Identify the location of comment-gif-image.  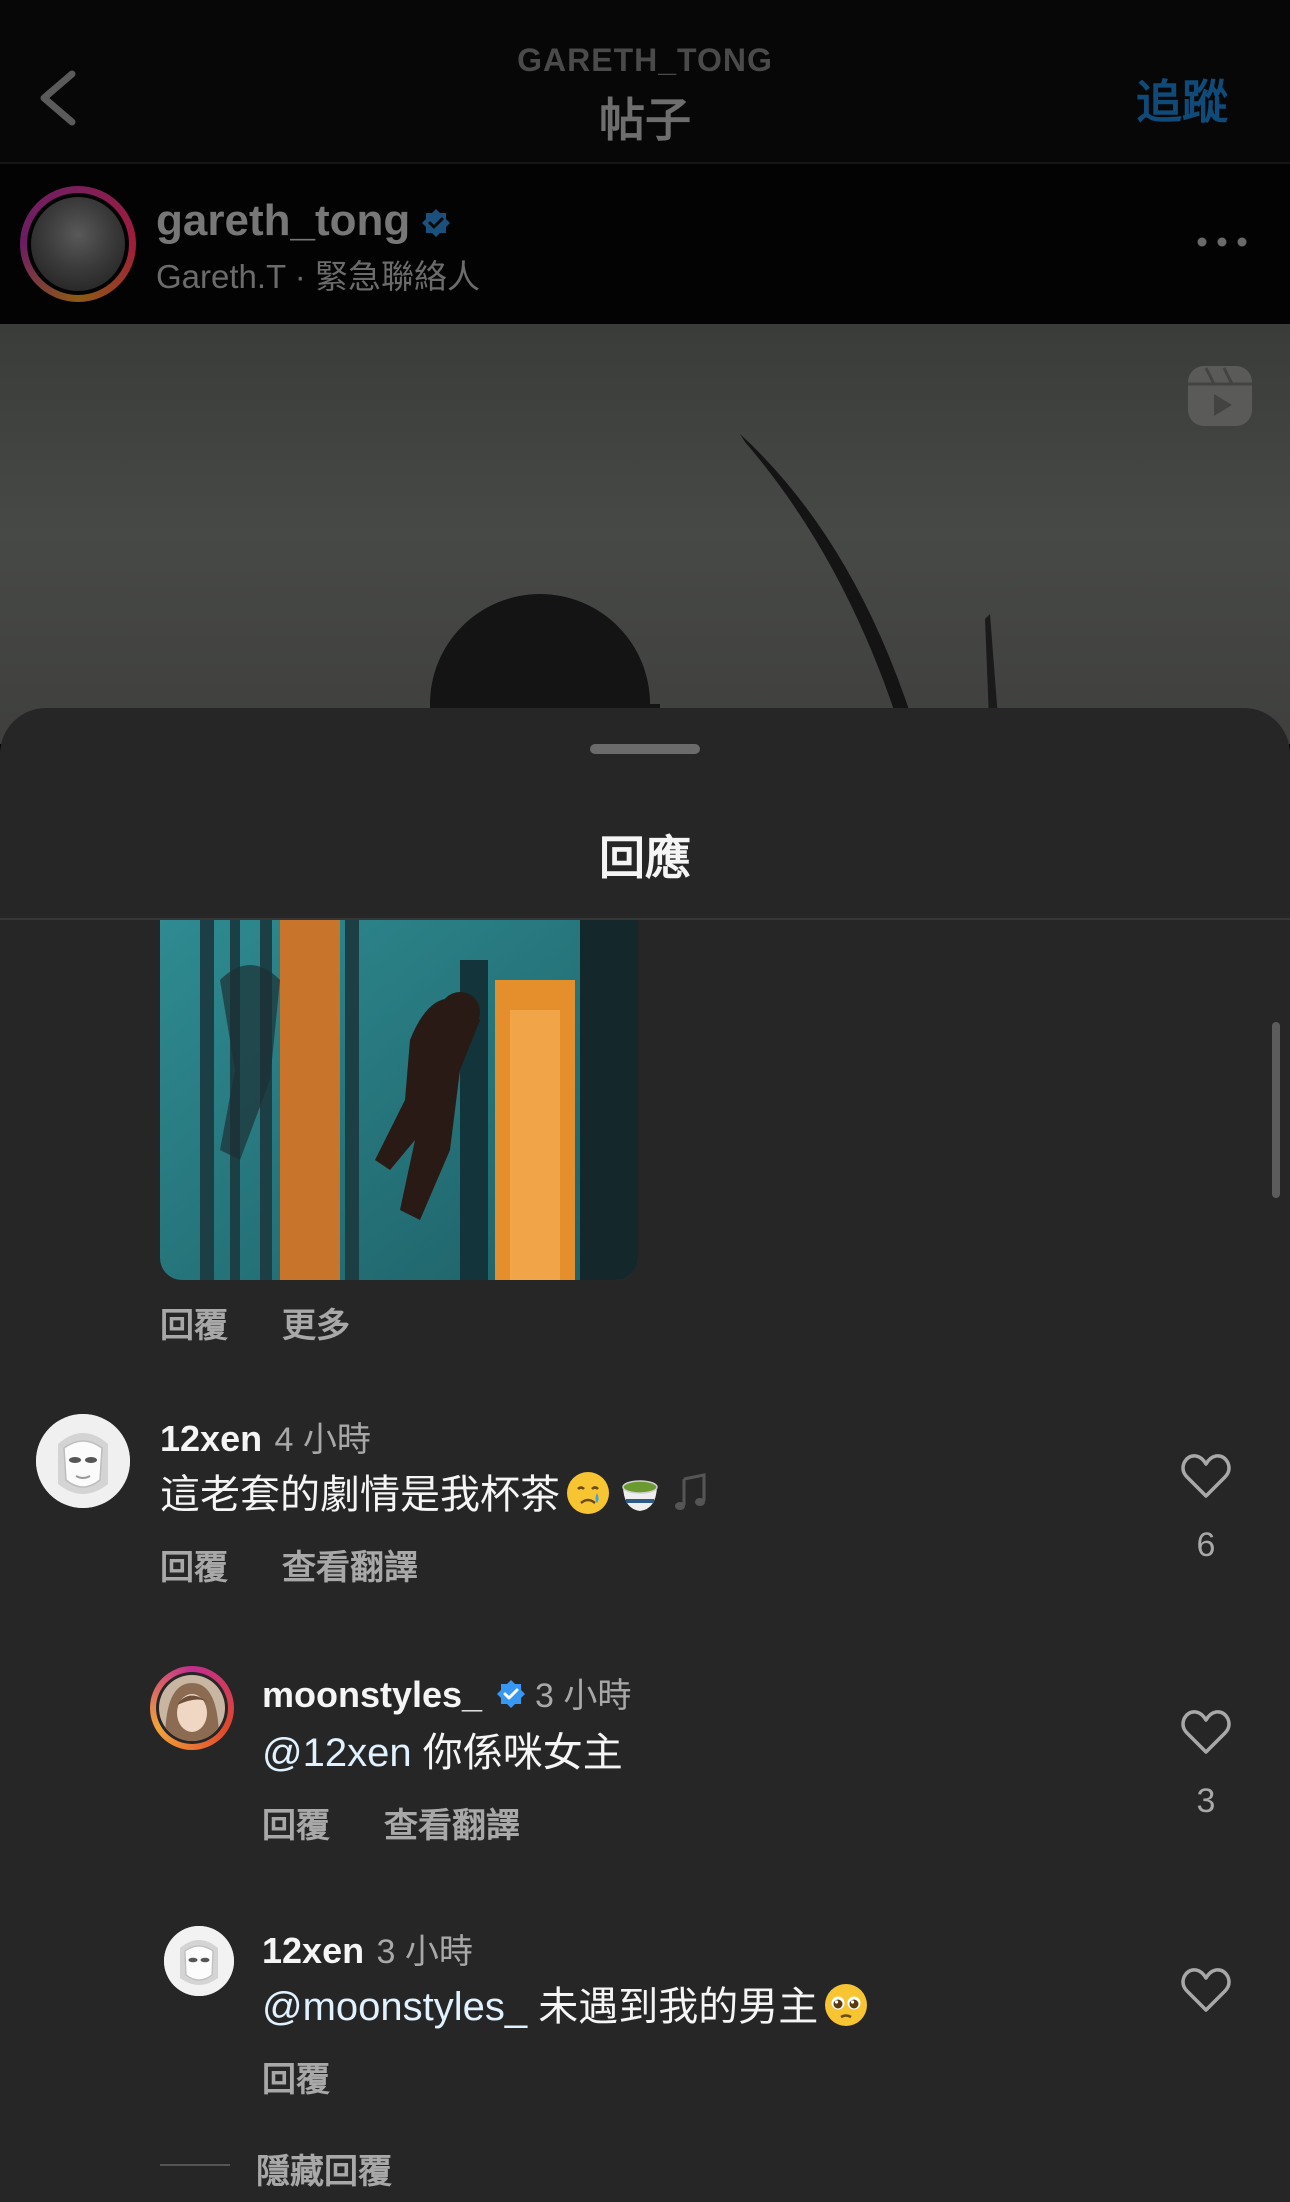
(399, 1100).